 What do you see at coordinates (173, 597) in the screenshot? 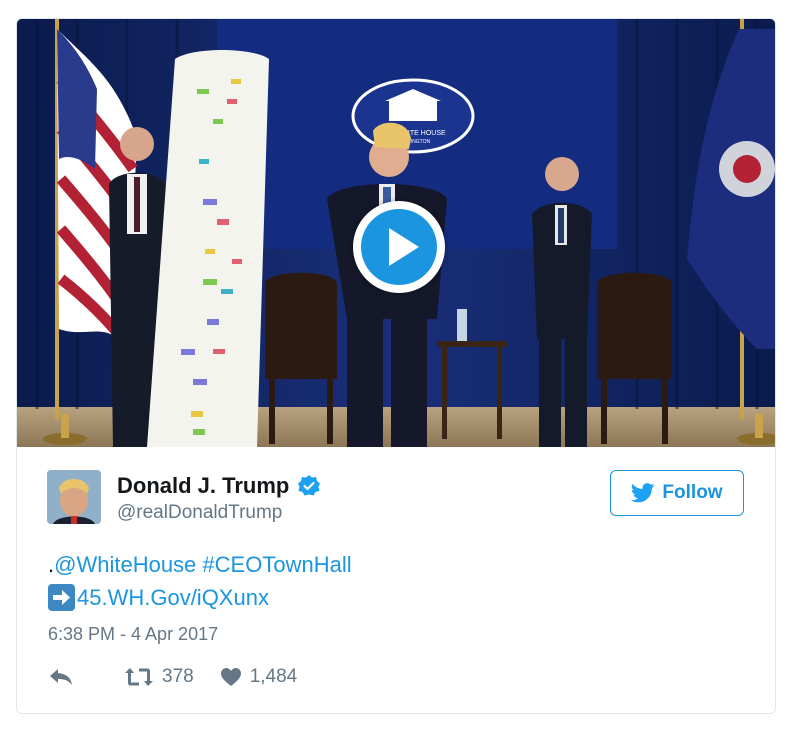
I see `url-link: 45.WH.Gov/iQXunx` at bounding box center [173, 597].